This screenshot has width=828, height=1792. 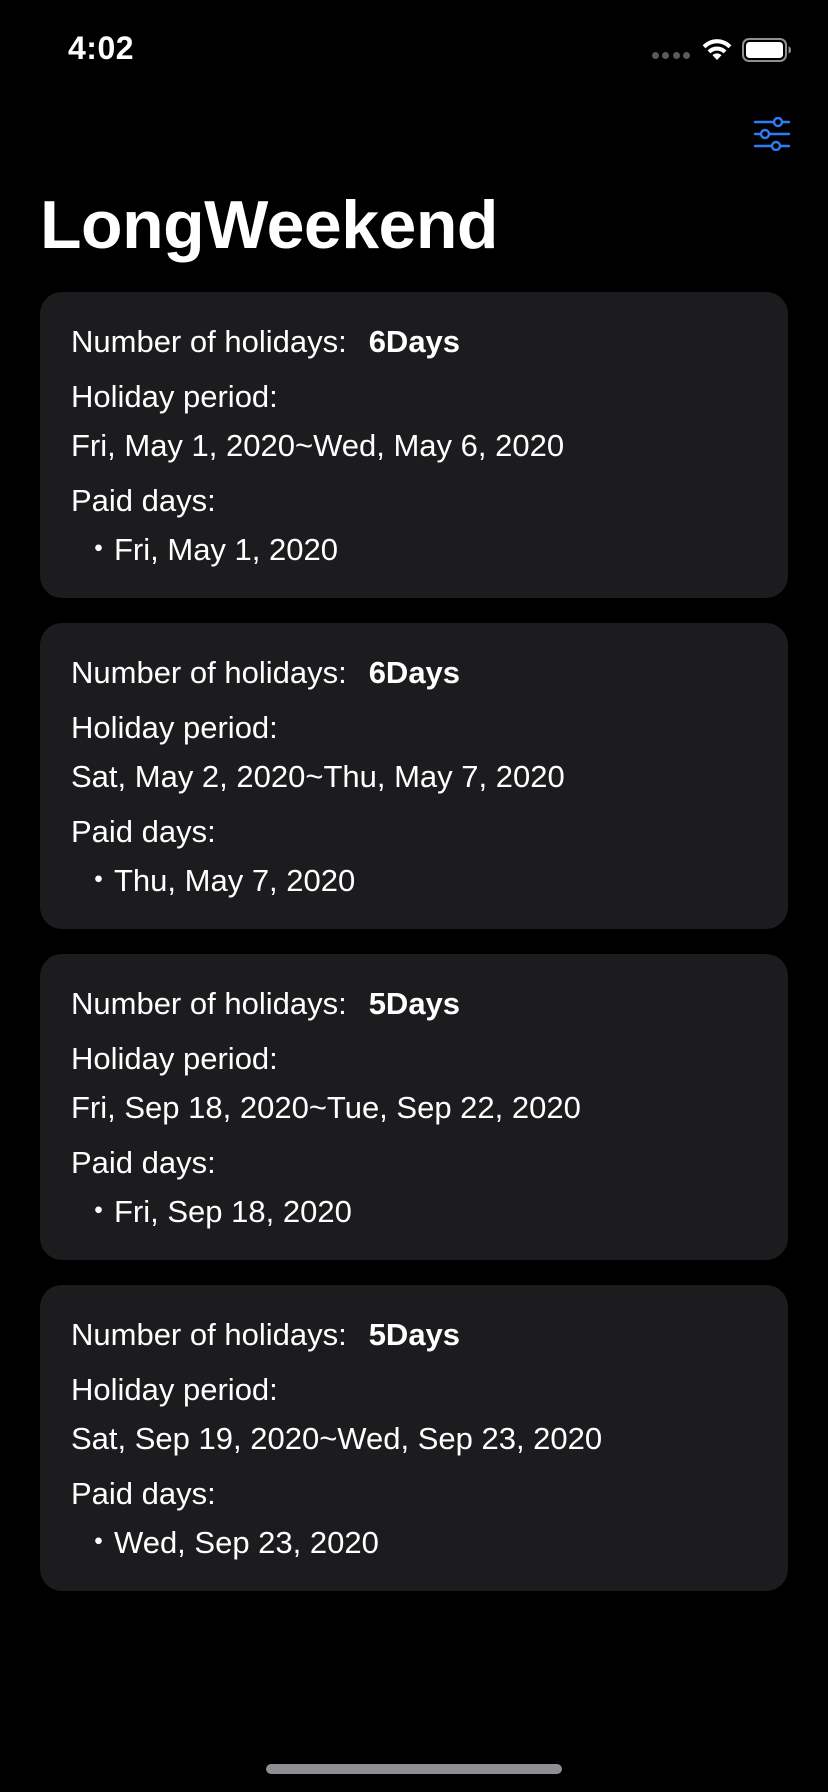 What do you see at coordinates (101, 48) in the screenshot?
I see `status-time: 4:02` at bounding box center [101, 48].